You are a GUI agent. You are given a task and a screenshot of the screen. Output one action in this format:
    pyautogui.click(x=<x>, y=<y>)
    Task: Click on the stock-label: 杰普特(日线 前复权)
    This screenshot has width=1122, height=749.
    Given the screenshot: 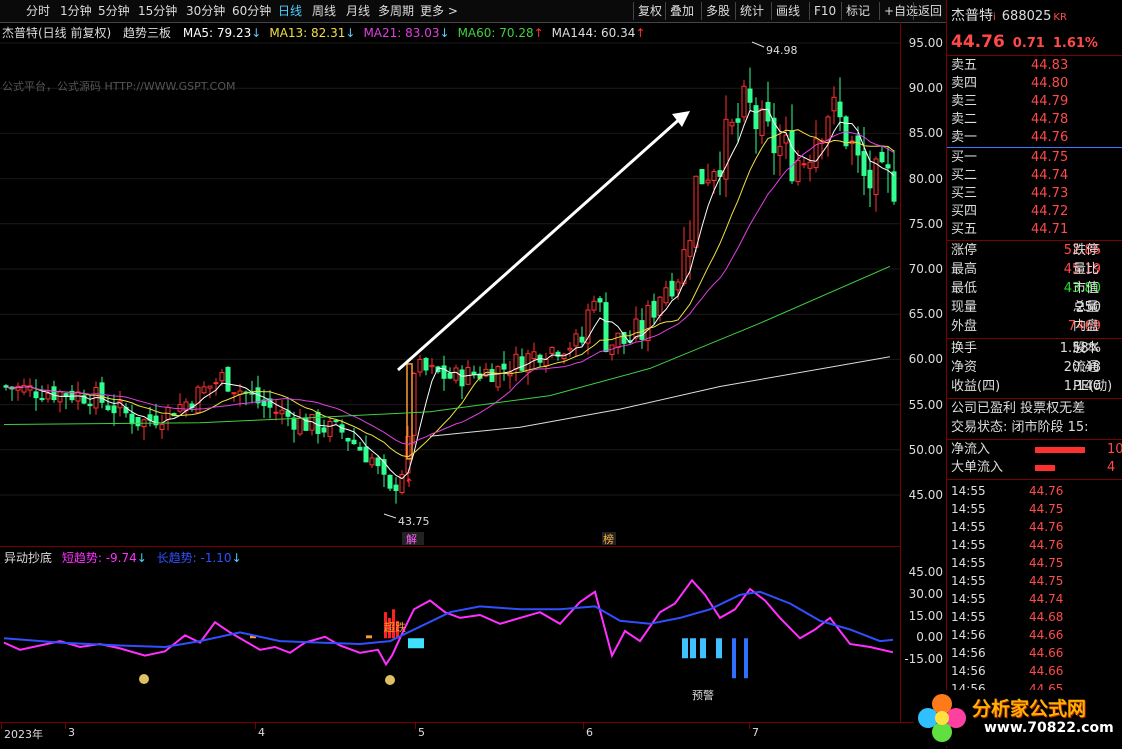 What is the action you would take?
    pyautogui.click(x=57, y=33)
    